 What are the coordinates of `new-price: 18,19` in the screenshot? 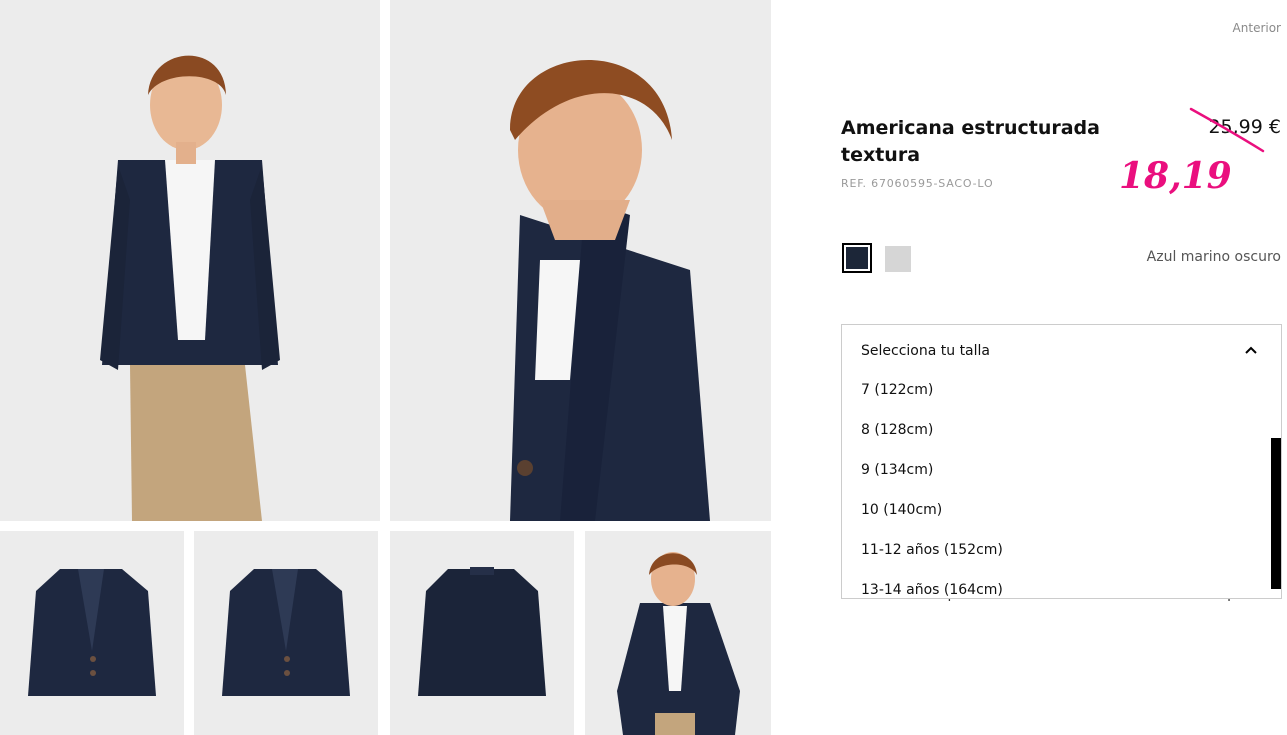 It's located at (1175, 176).